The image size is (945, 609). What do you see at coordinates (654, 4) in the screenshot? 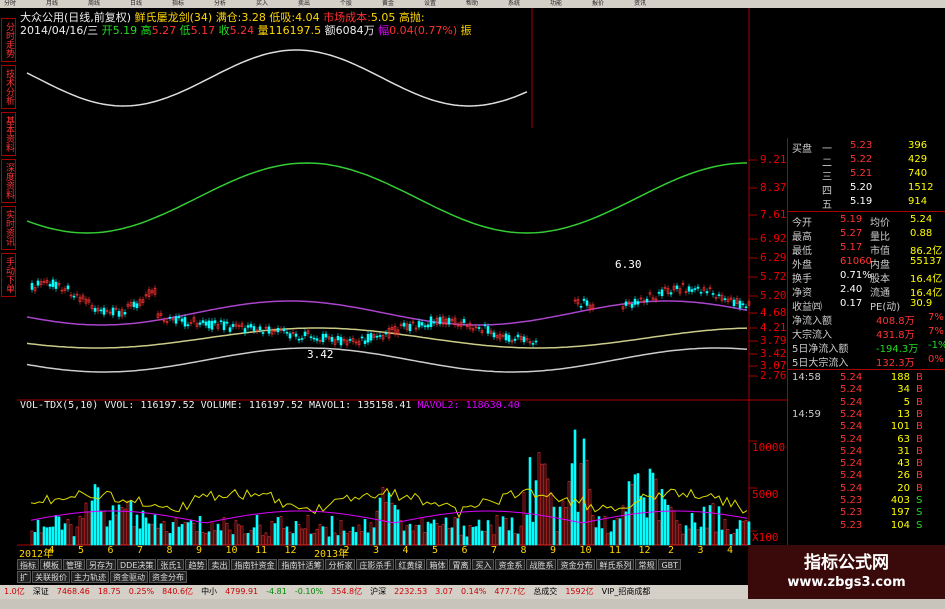
I see `toolbar-item: 资讯` at bounding box center [654, 4].